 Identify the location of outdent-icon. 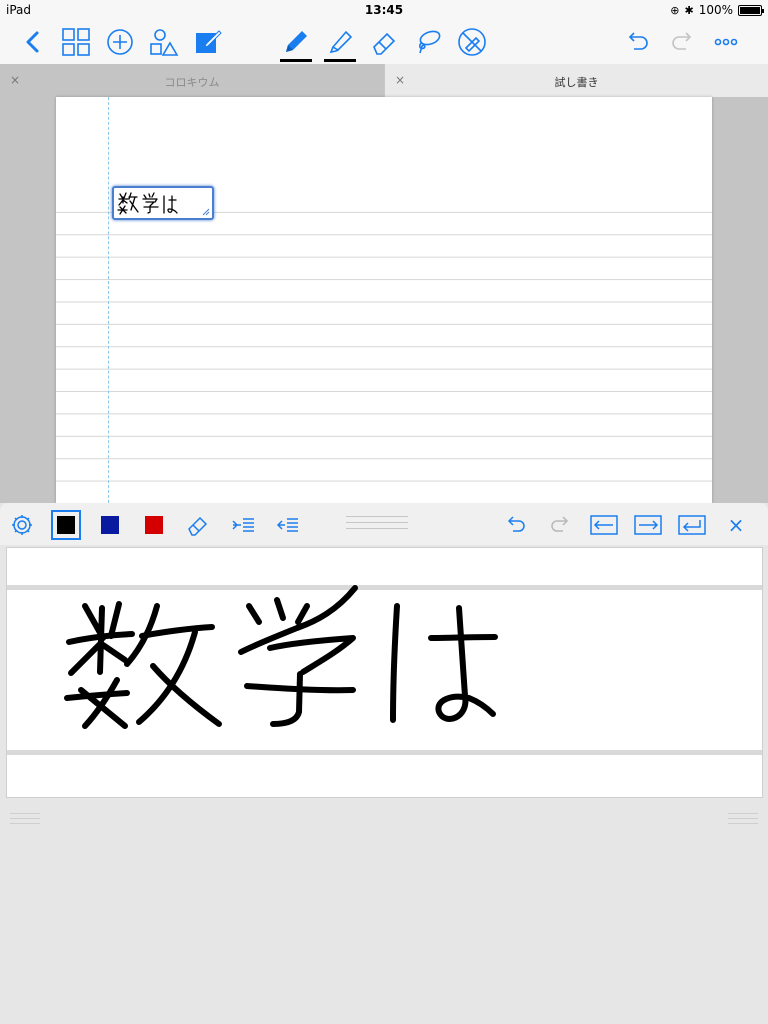
(287, 525).